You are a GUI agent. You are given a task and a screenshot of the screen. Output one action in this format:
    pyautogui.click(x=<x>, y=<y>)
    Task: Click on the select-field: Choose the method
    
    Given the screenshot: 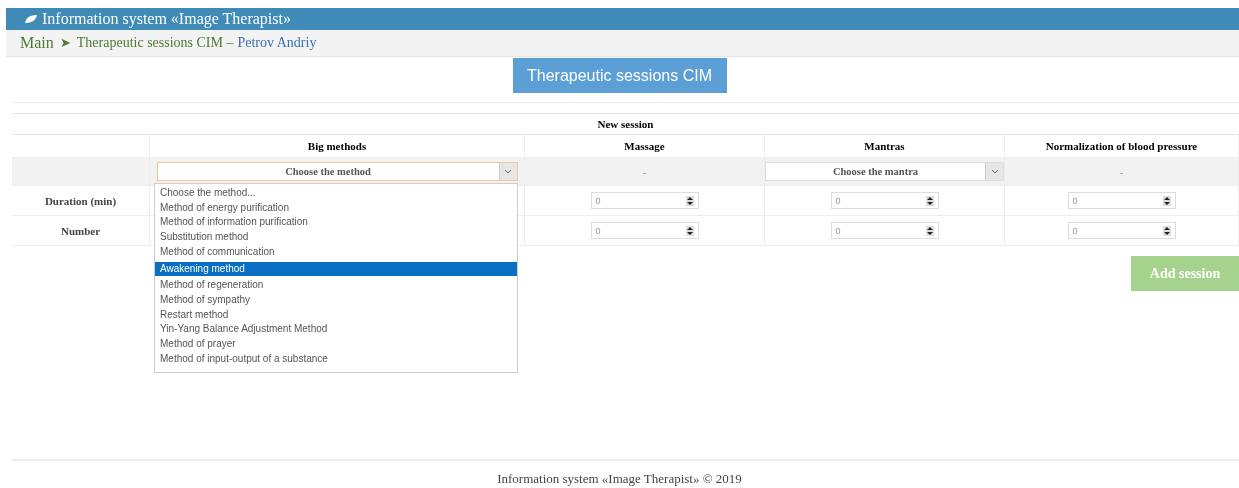 What is the action you would take?
    pyautogui.click(x=337, y=171)
    